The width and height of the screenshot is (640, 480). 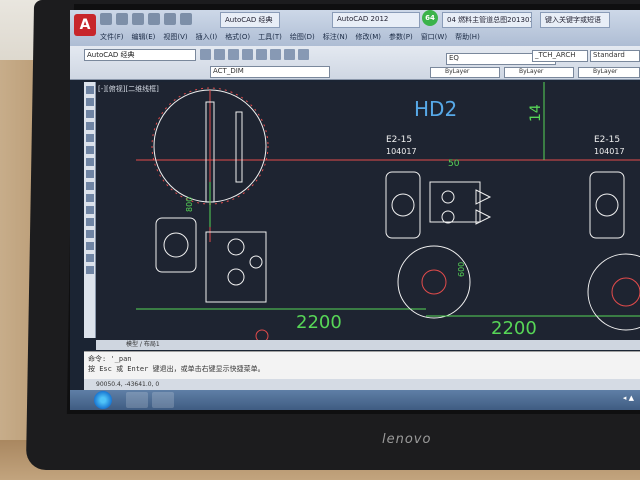 I want to click on layer-icon, so click(x=261, y=54).